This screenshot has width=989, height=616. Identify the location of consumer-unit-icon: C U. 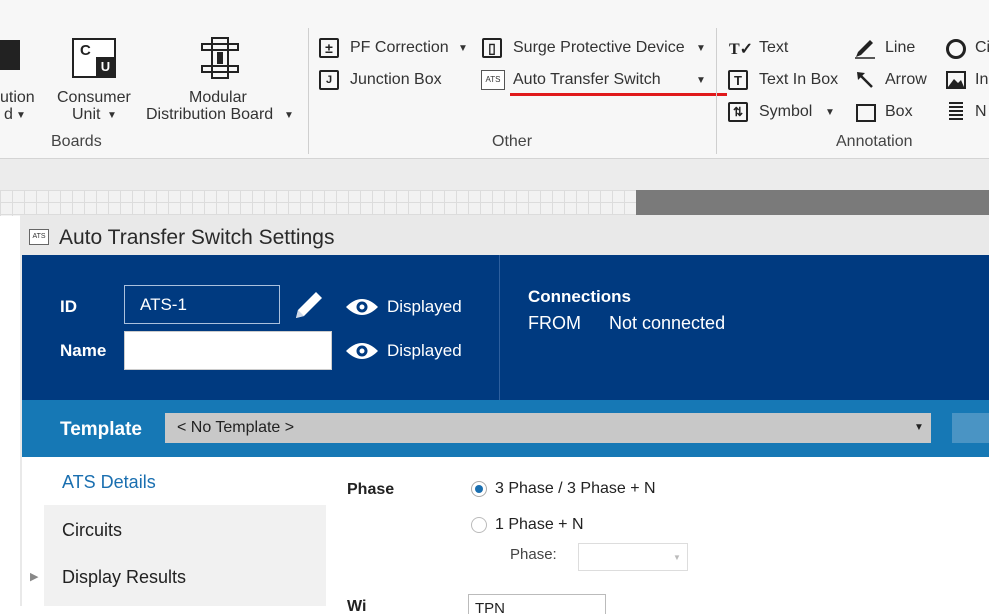
(94, 58).